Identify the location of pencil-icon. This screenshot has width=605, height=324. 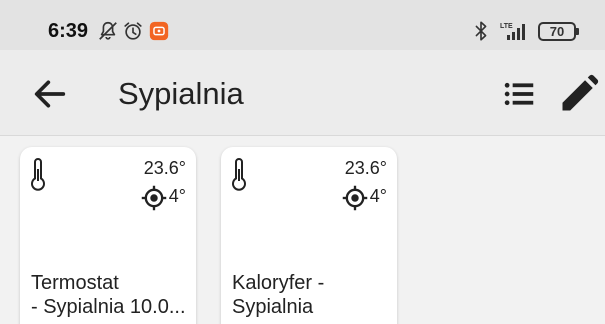
(579, 94).